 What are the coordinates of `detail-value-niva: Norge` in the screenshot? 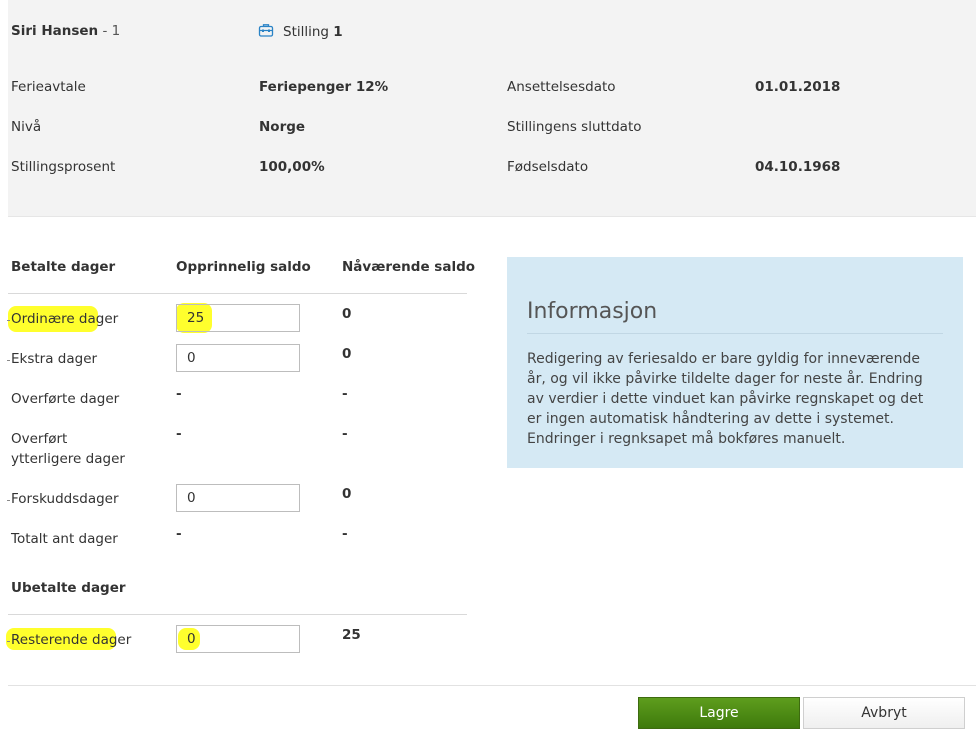 It's located at (282, 127).